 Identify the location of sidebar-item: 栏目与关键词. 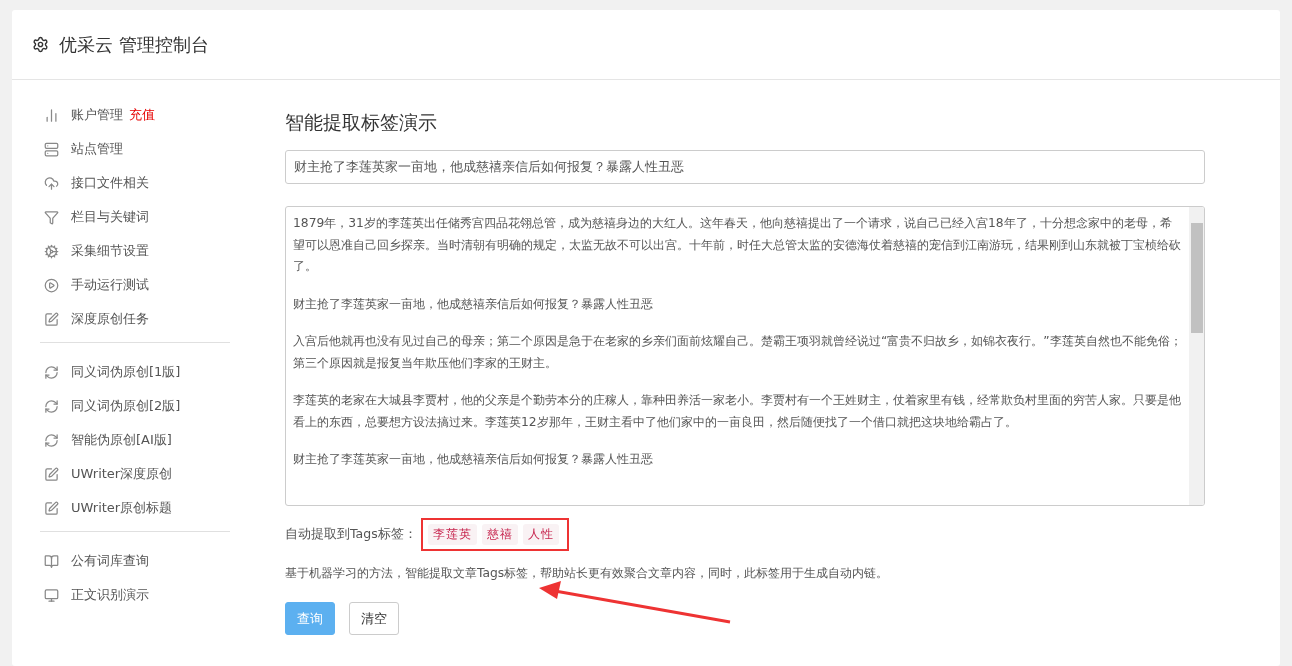
(135, 217).